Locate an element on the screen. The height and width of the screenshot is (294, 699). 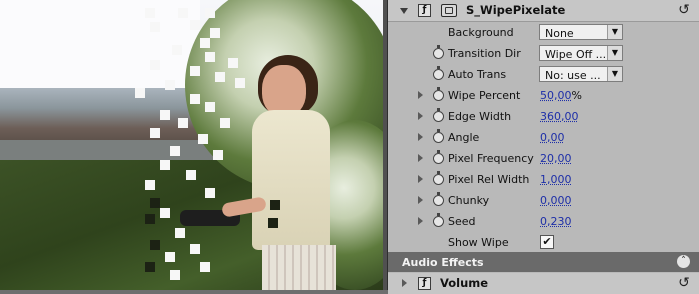
volume-name: Volume is located at coordinates (464, 283).